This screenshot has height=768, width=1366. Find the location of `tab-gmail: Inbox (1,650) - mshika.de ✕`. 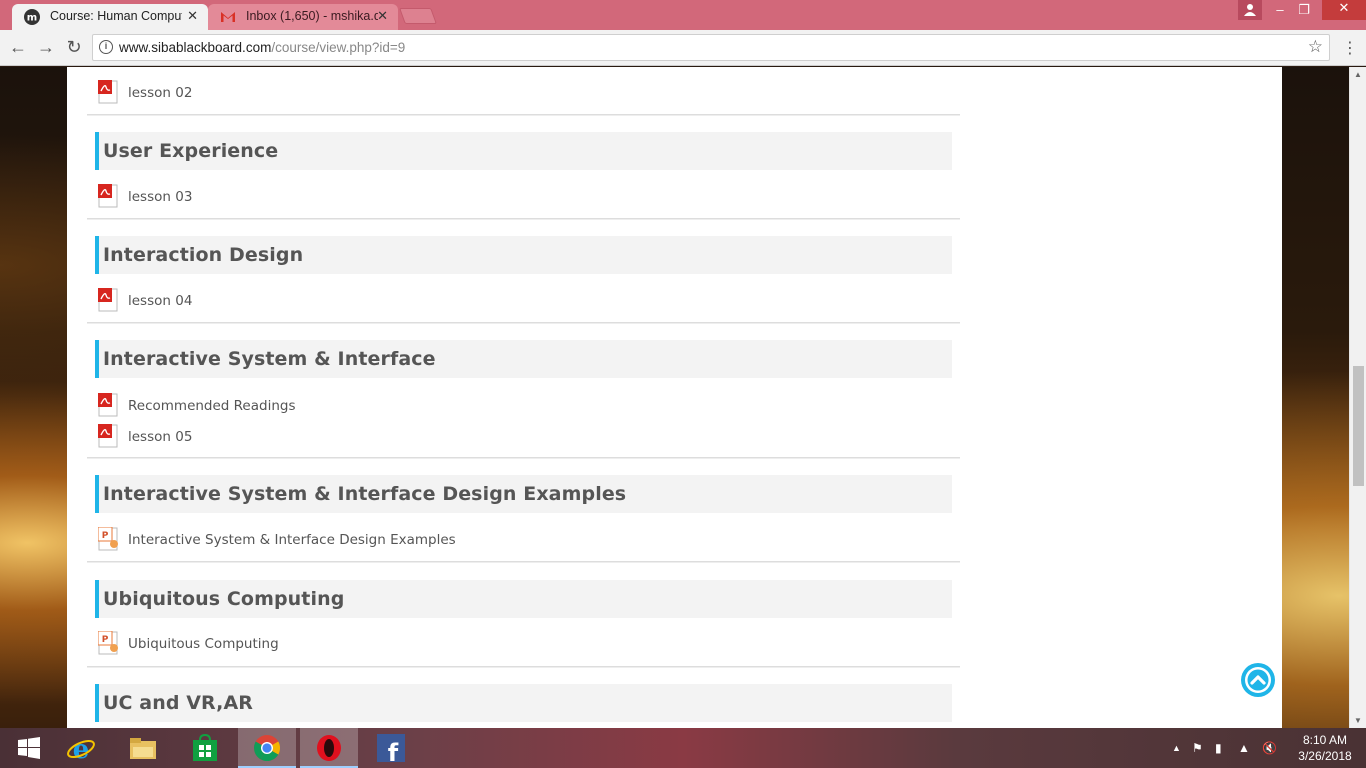

tab-gmail: Inbox (1,650) - mshika.de ✕ is located at coordinates (303, 17).